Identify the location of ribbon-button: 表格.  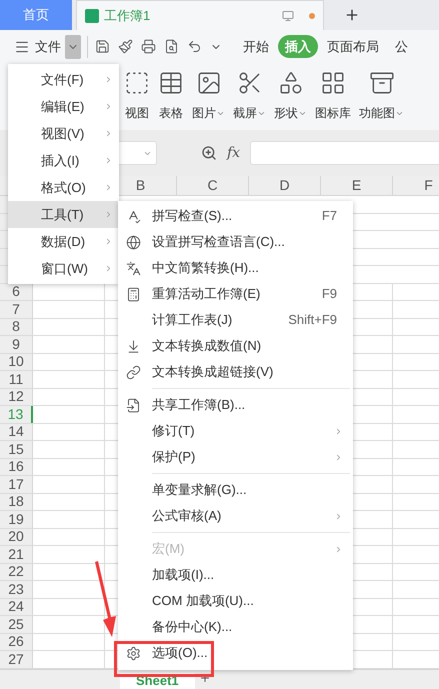
(171, 96).